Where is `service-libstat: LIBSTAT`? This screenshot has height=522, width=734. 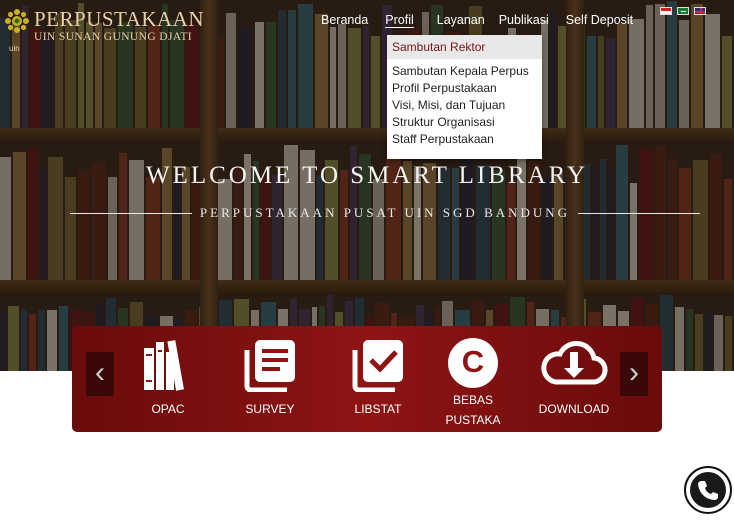 service-libstat: LIBSTAT is located at coordinates (378, 378).